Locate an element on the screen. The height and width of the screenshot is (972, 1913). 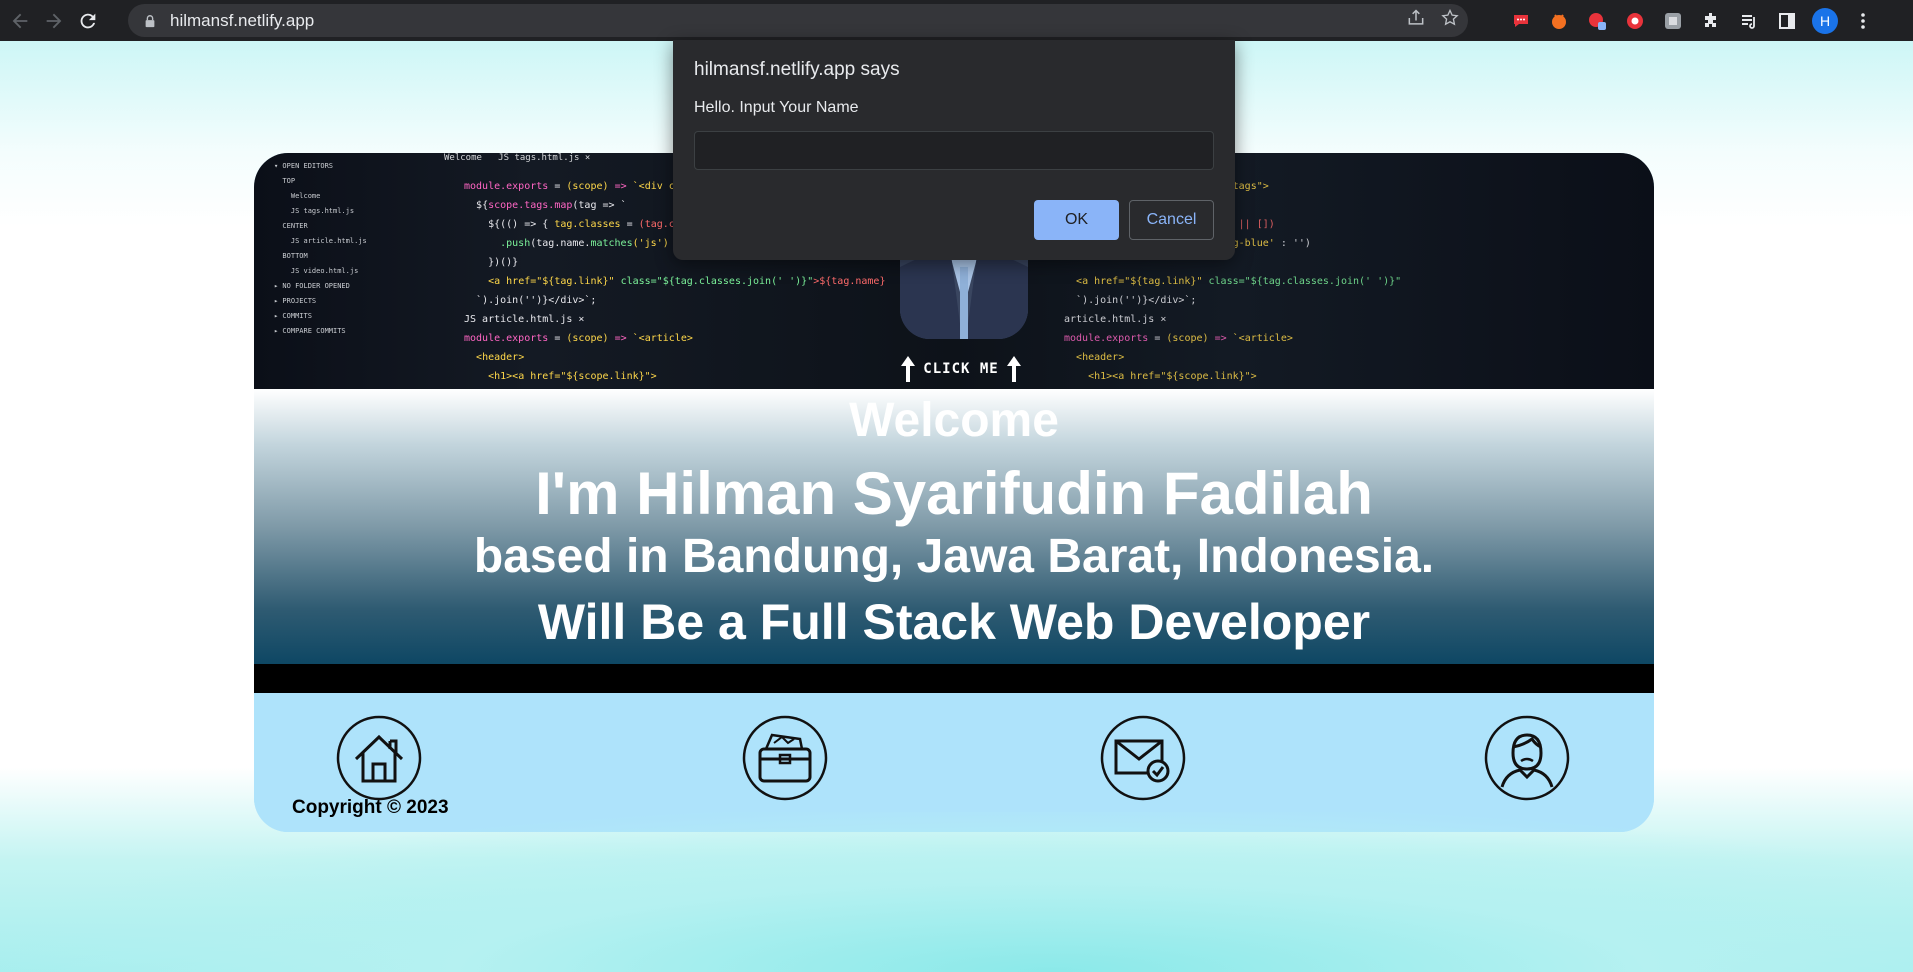
click-me-button: CLICK ME is located at coordinates (961, 369).